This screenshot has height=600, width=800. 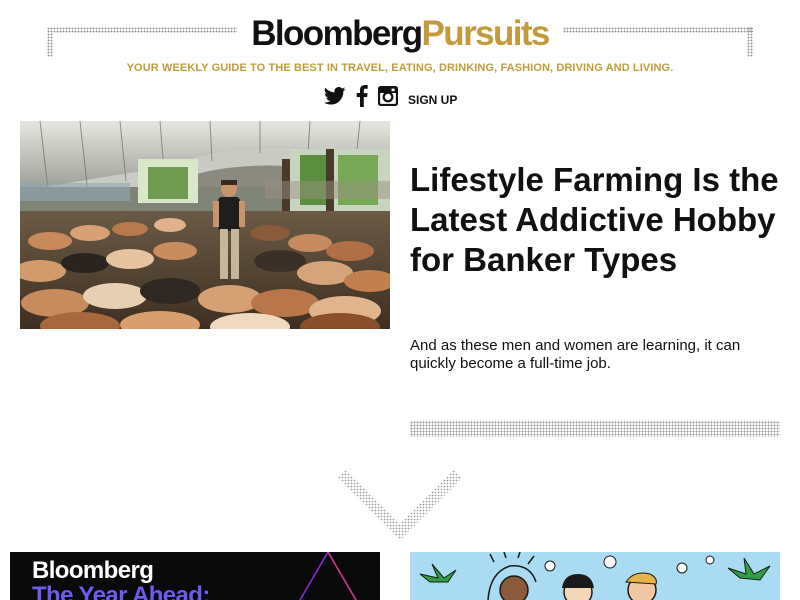 I want to click on instagram-icon, so click(x=388, y=98).